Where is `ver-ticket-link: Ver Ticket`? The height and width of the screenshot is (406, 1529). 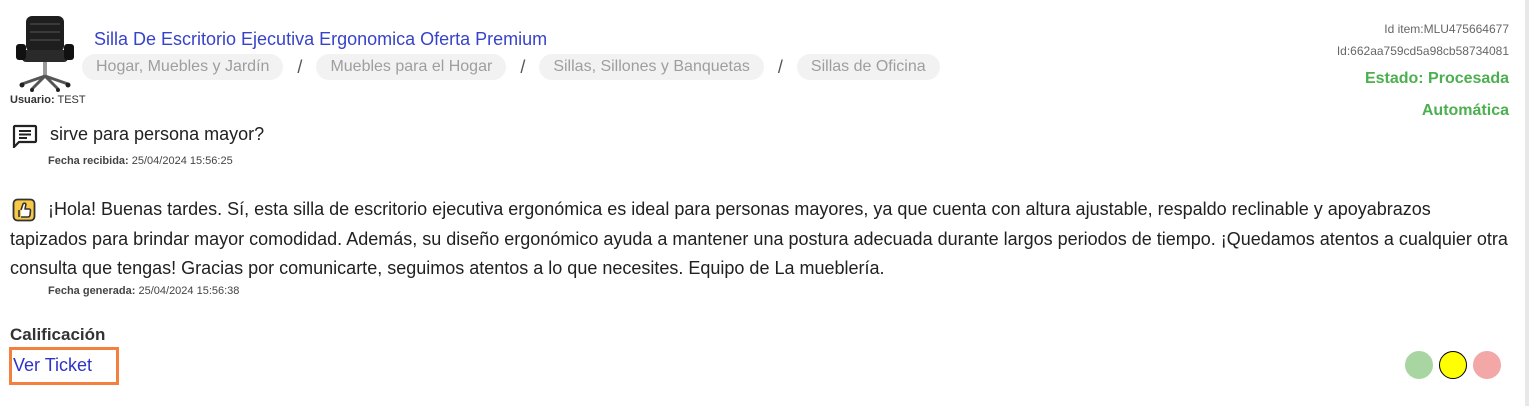
ver-ticket-link: Ver Ticket is located at coordinates (52, 365).